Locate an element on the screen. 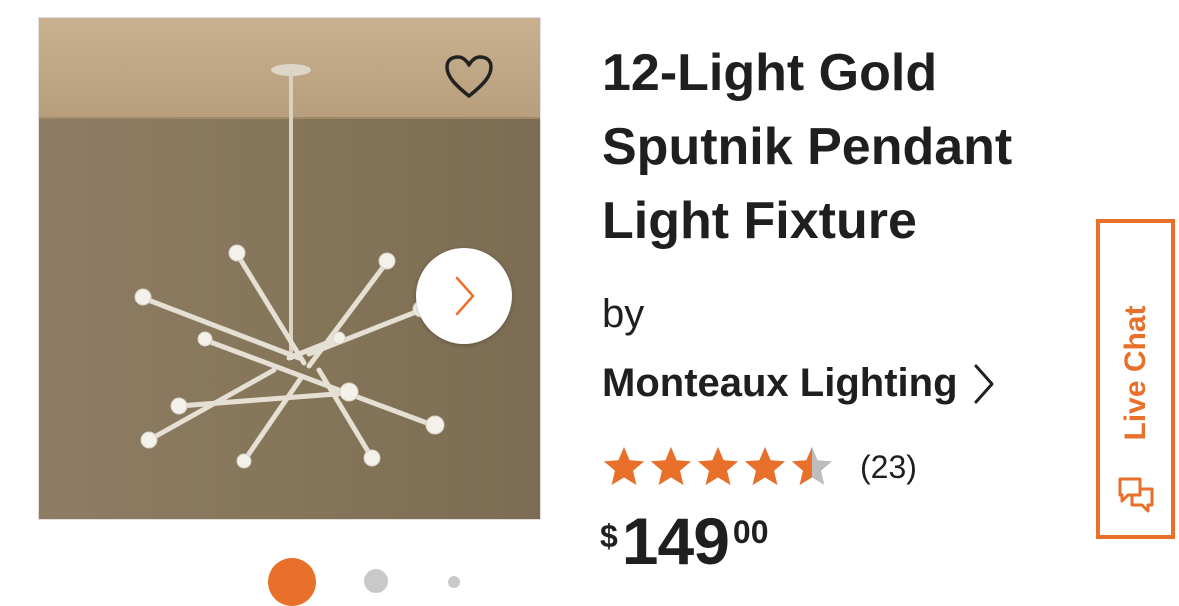 Image resolution: width=1179 pixels, height=606 pixels. price-dollars: 149 is located at coordinates (675, 541).